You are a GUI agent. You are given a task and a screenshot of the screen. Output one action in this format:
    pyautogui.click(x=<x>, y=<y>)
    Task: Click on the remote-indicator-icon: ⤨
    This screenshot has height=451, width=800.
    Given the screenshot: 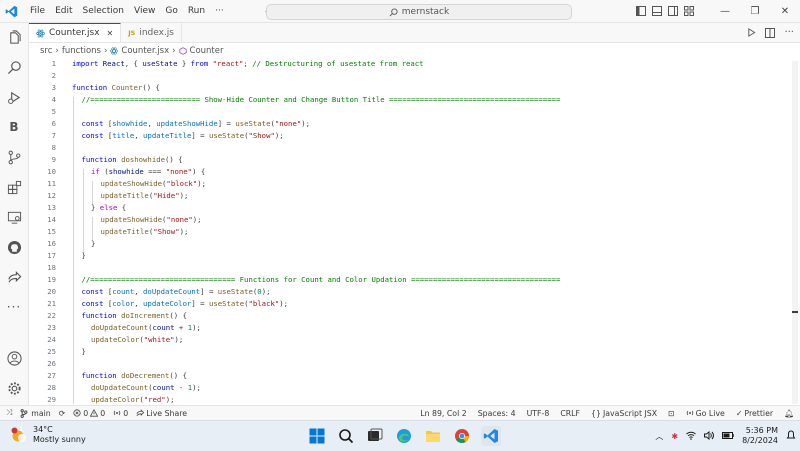 What is the action you would take?
    pyautogui.click(x=9, y=413)
    